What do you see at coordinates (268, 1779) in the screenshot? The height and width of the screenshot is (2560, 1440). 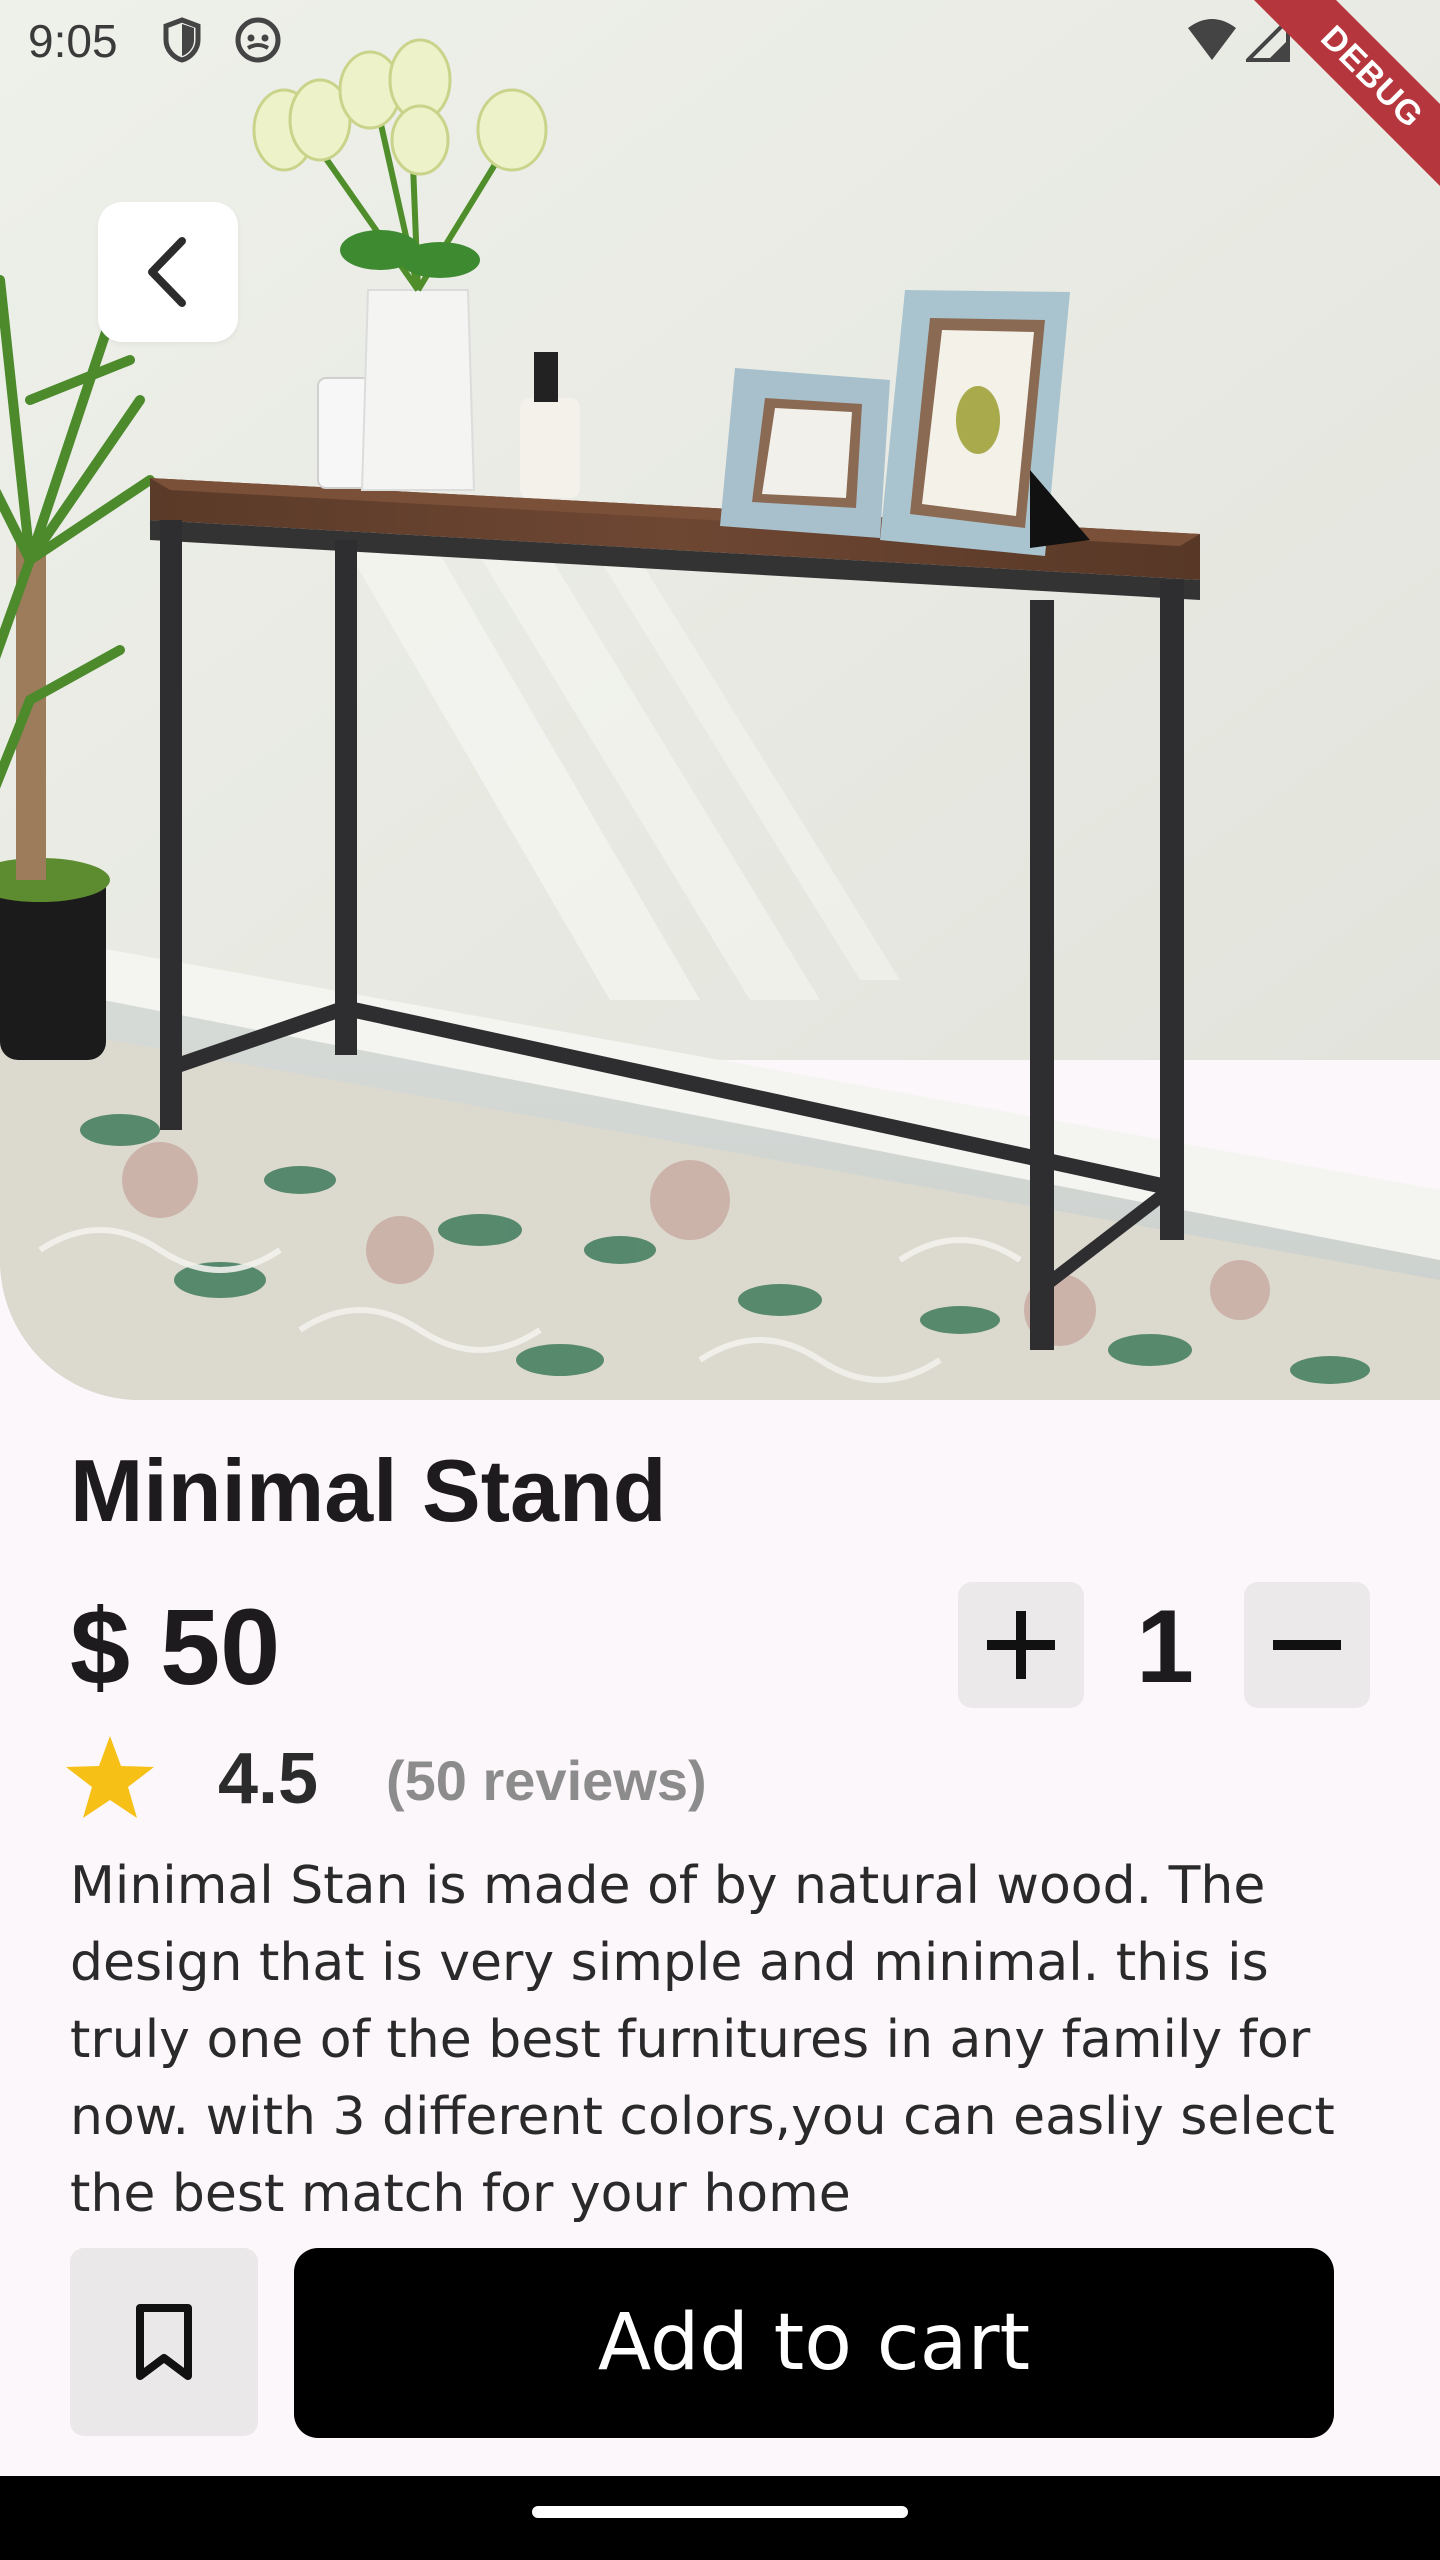 I see `rating-value: 4.5` at bounding box center [268, 1779].